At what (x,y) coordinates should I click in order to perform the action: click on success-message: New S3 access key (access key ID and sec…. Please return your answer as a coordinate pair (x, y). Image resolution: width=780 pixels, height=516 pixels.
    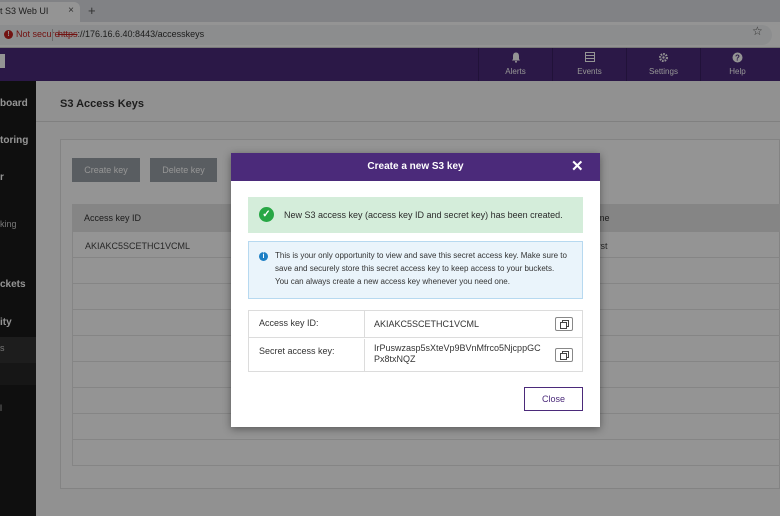
    Looking at the image, I should click on (423, 215).